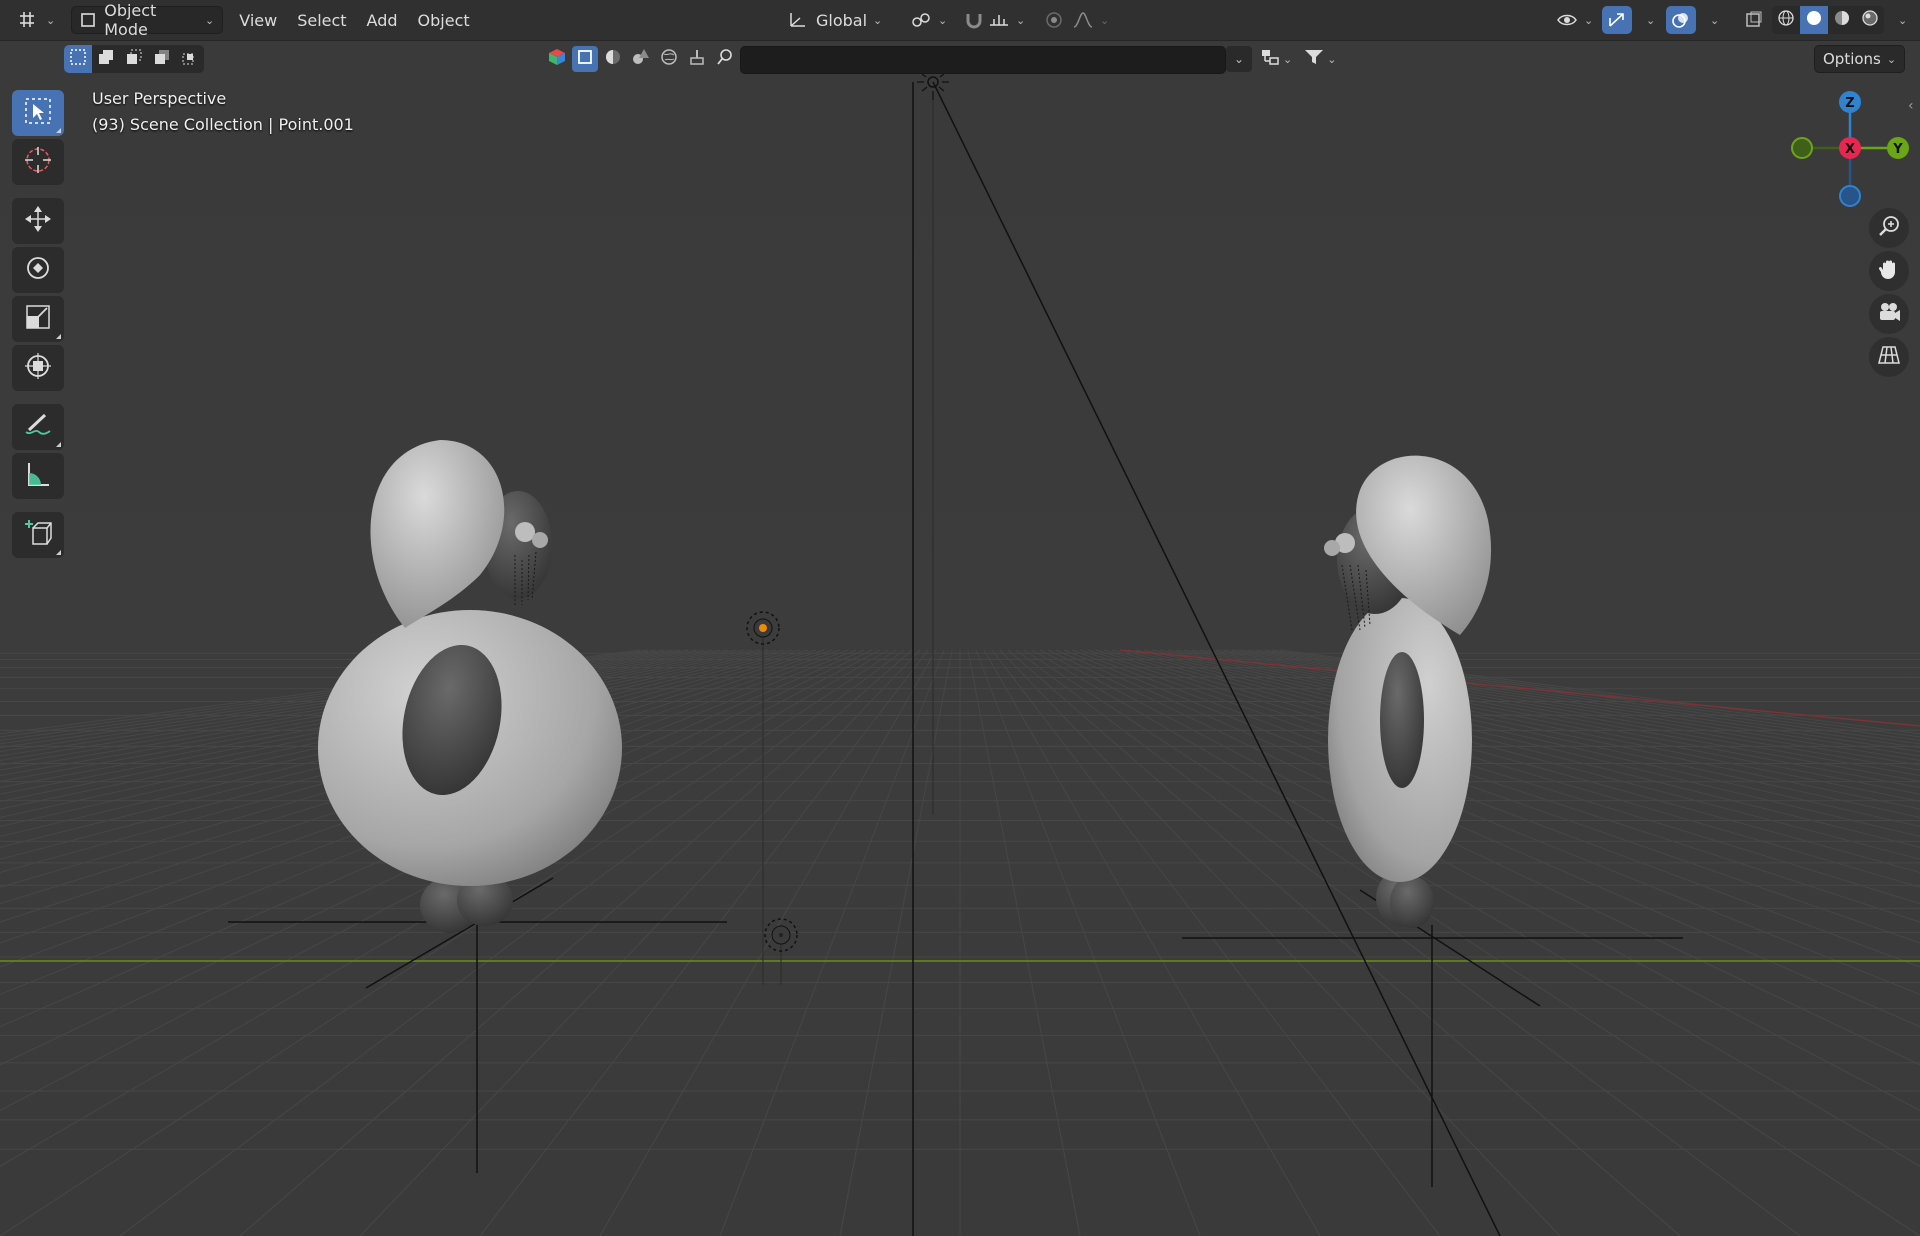 This screenshot has height=1236, width=1920. I want to click on navigation-gizmo: Z Y X, so click(1850, 150).